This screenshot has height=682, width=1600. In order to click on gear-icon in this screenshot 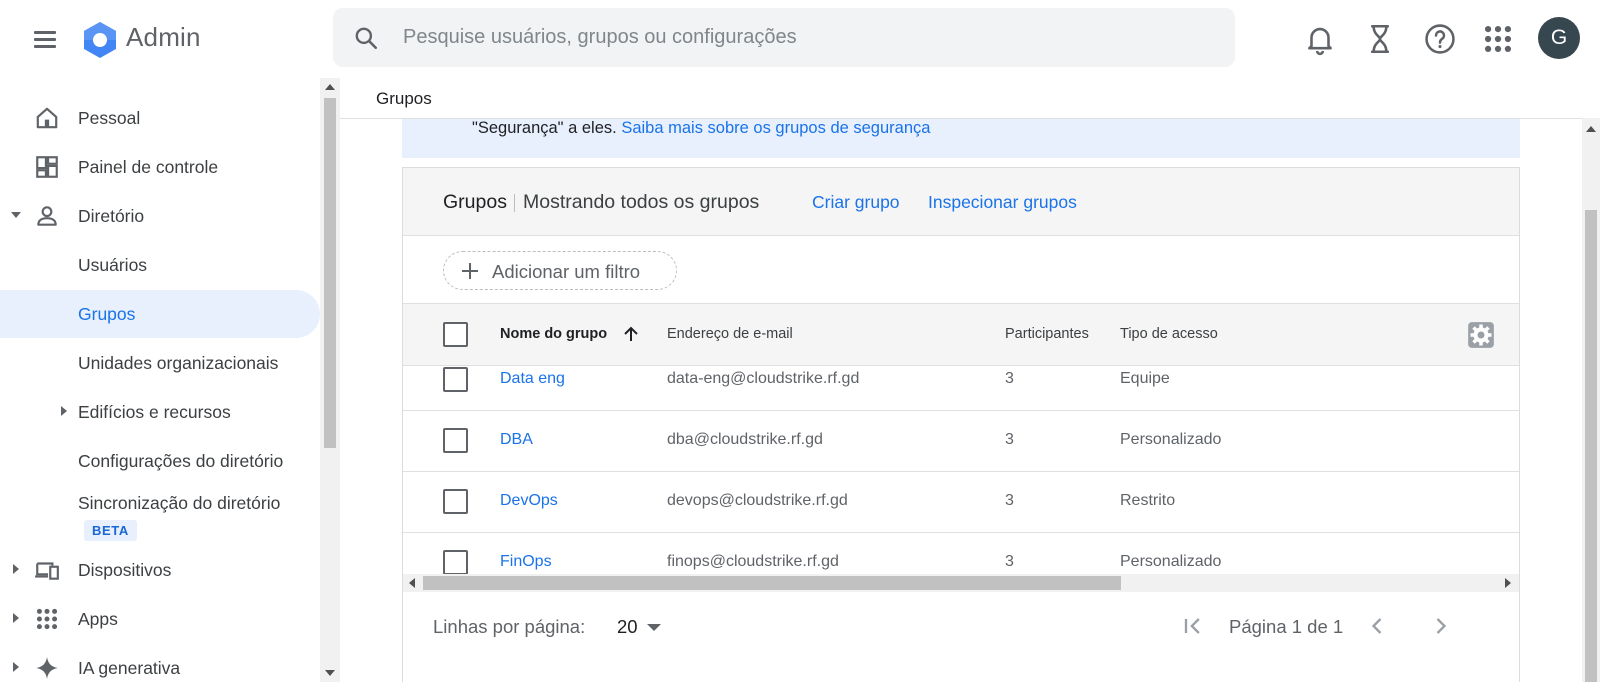, I will do `click(1481, 335)`.